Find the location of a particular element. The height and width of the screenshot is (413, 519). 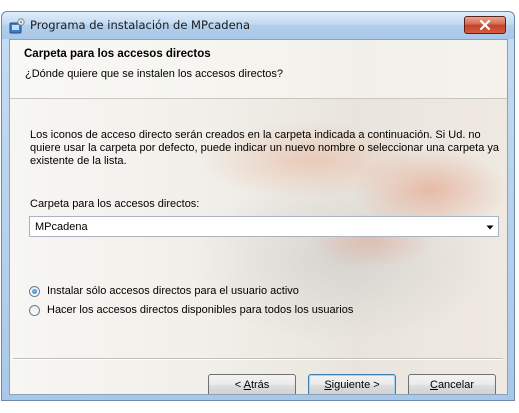

folder-combobox-value: MPcadena is located at coordinates (61, 227).